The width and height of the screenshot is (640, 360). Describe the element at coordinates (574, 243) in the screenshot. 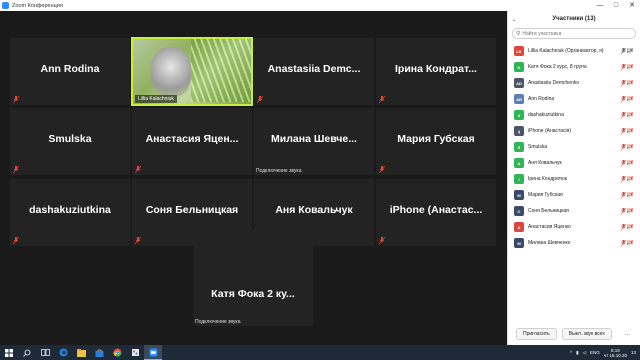

I see `participant-row: M Милана Шевченко` at that location.